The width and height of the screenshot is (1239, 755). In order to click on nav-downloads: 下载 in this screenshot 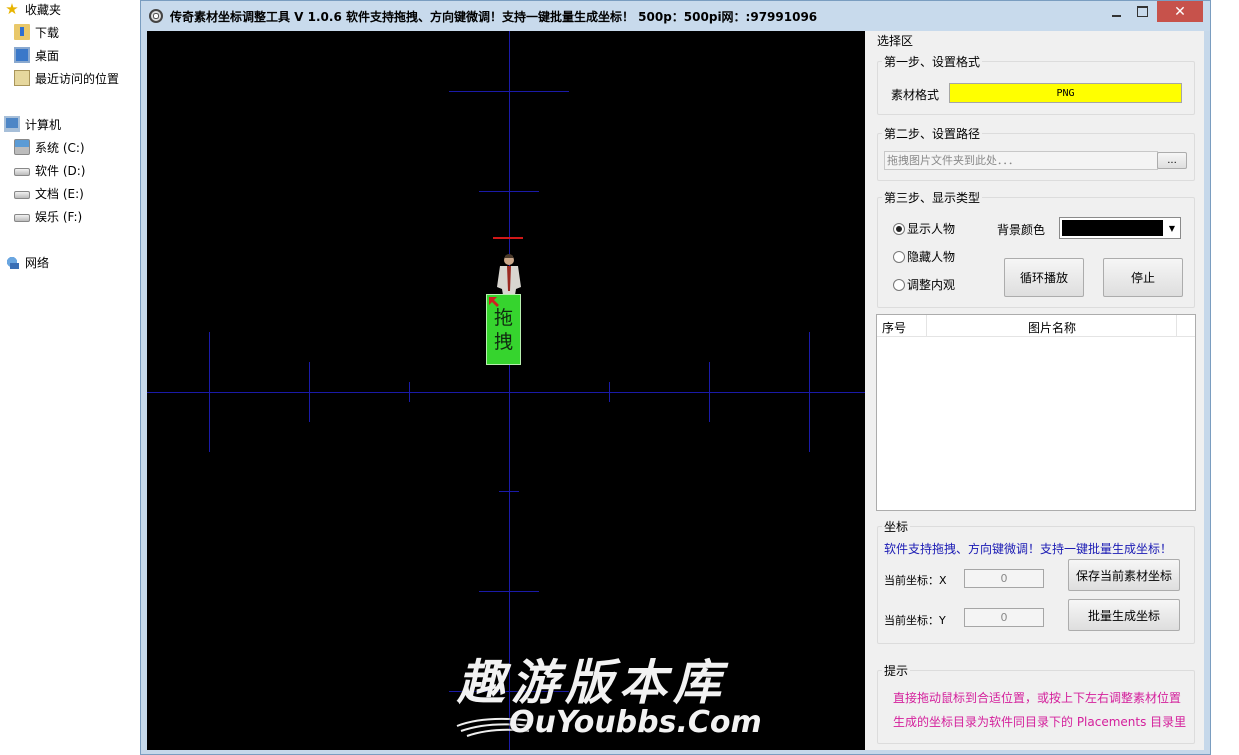, I will do `click(36, 32)`.